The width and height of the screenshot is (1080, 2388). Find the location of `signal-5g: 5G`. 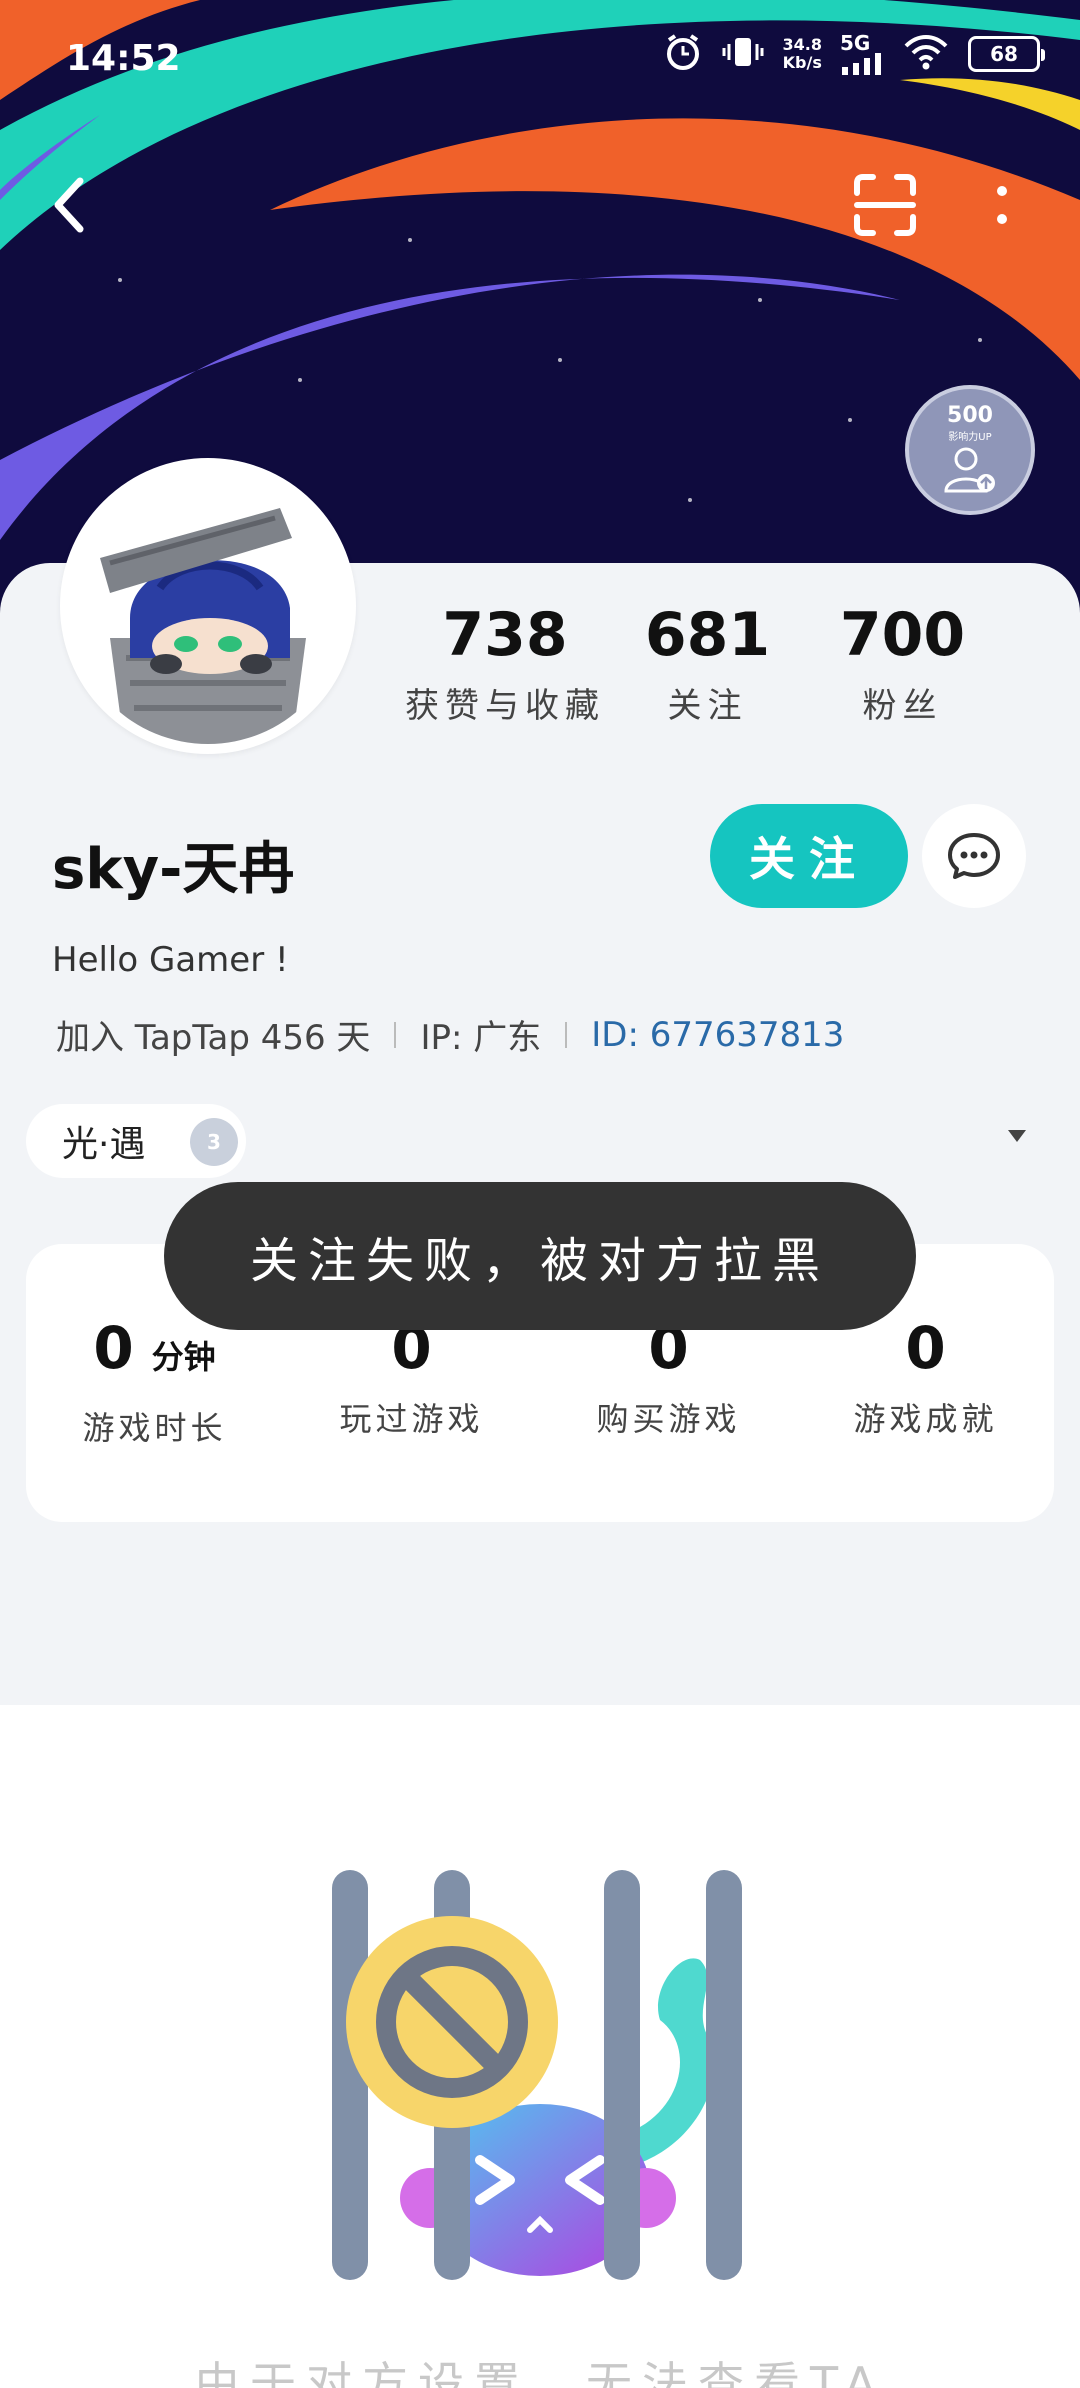

signal-5g: 5G is located at coordinates (862, 54).